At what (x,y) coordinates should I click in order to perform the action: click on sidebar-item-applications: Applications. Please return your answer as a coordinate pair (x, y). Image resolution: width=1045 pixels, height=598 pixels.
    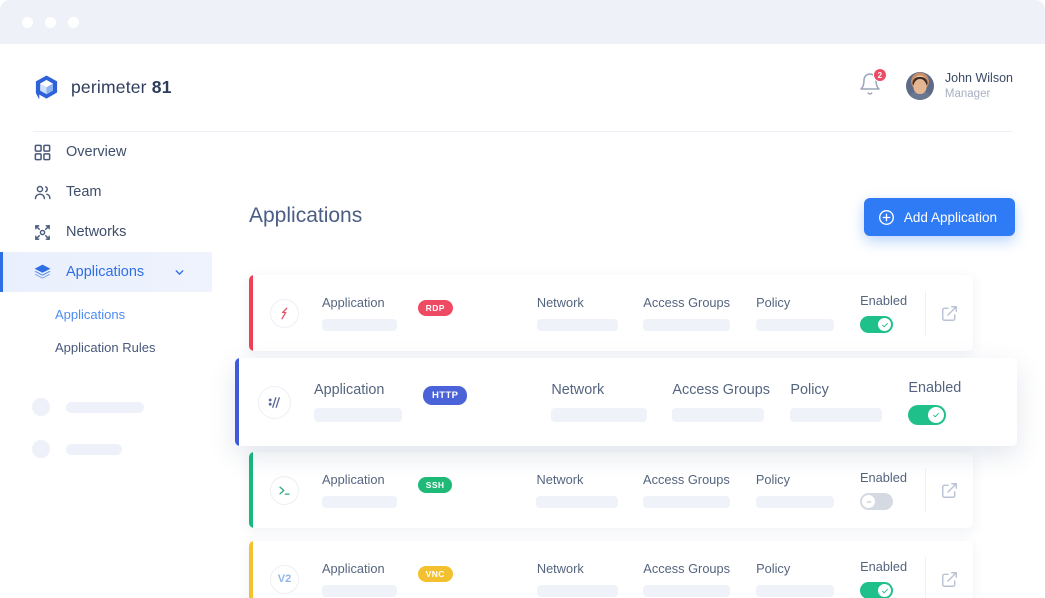
    Looking at the image, I should click on (106, 272).